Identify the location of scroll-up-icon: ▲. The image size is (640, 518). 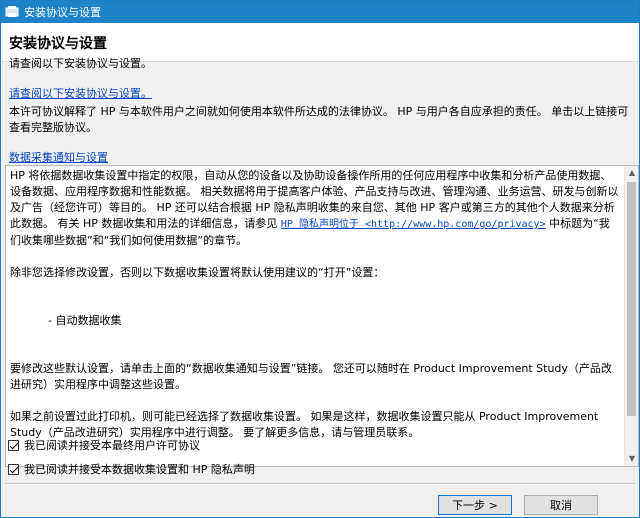
(631, 173).